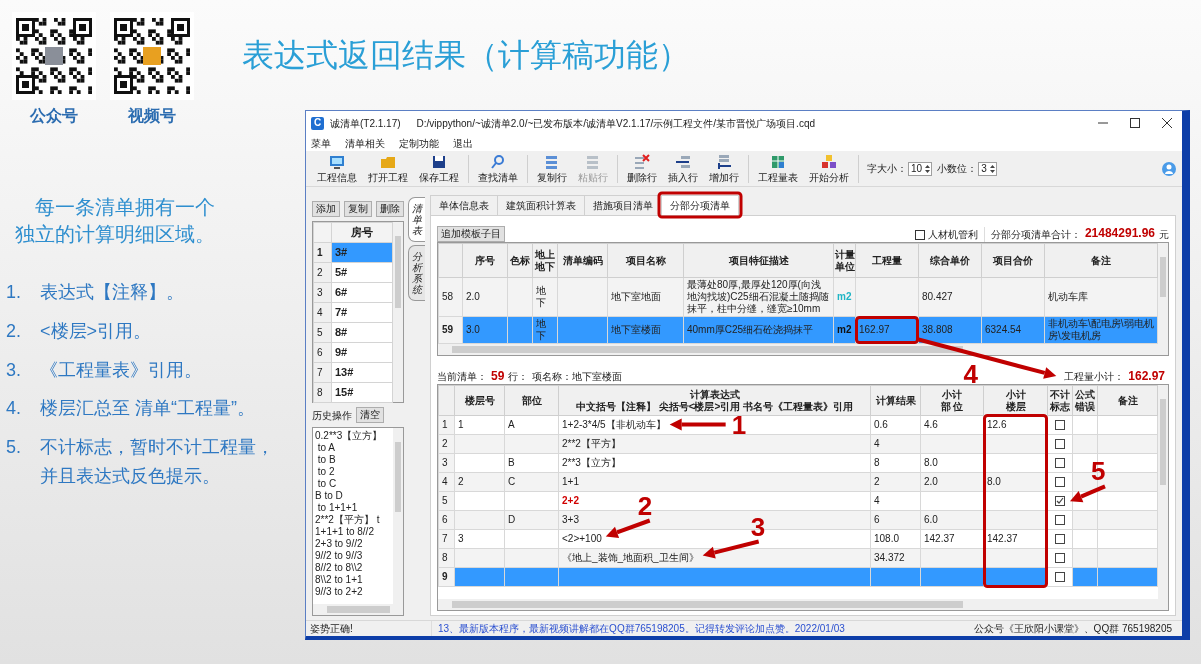 The width and height of the screenshot is (1201, 664). Describe the element at coordinates (724, 168) in the screenshot. I see `toolbar-button: 增加行` at that location.